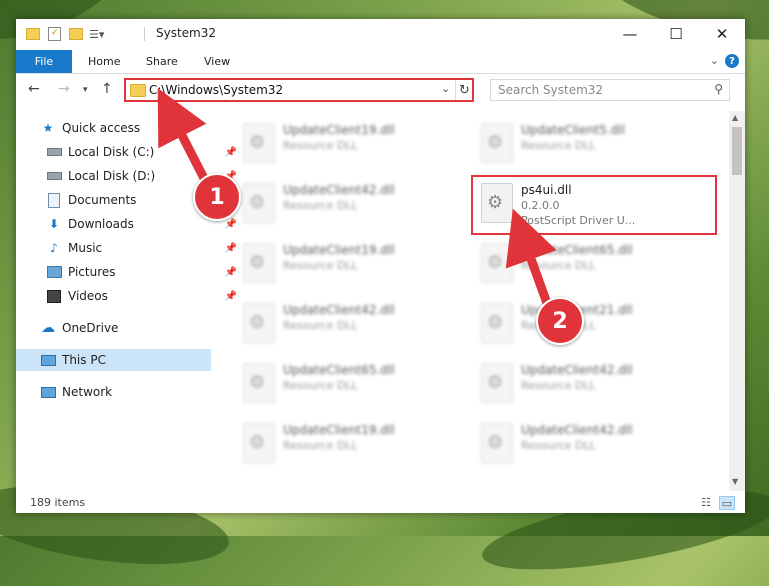 Image resolution: width=769 pixels, height=586 pixels. I want to click on tab-view: View, so click(217, 61).